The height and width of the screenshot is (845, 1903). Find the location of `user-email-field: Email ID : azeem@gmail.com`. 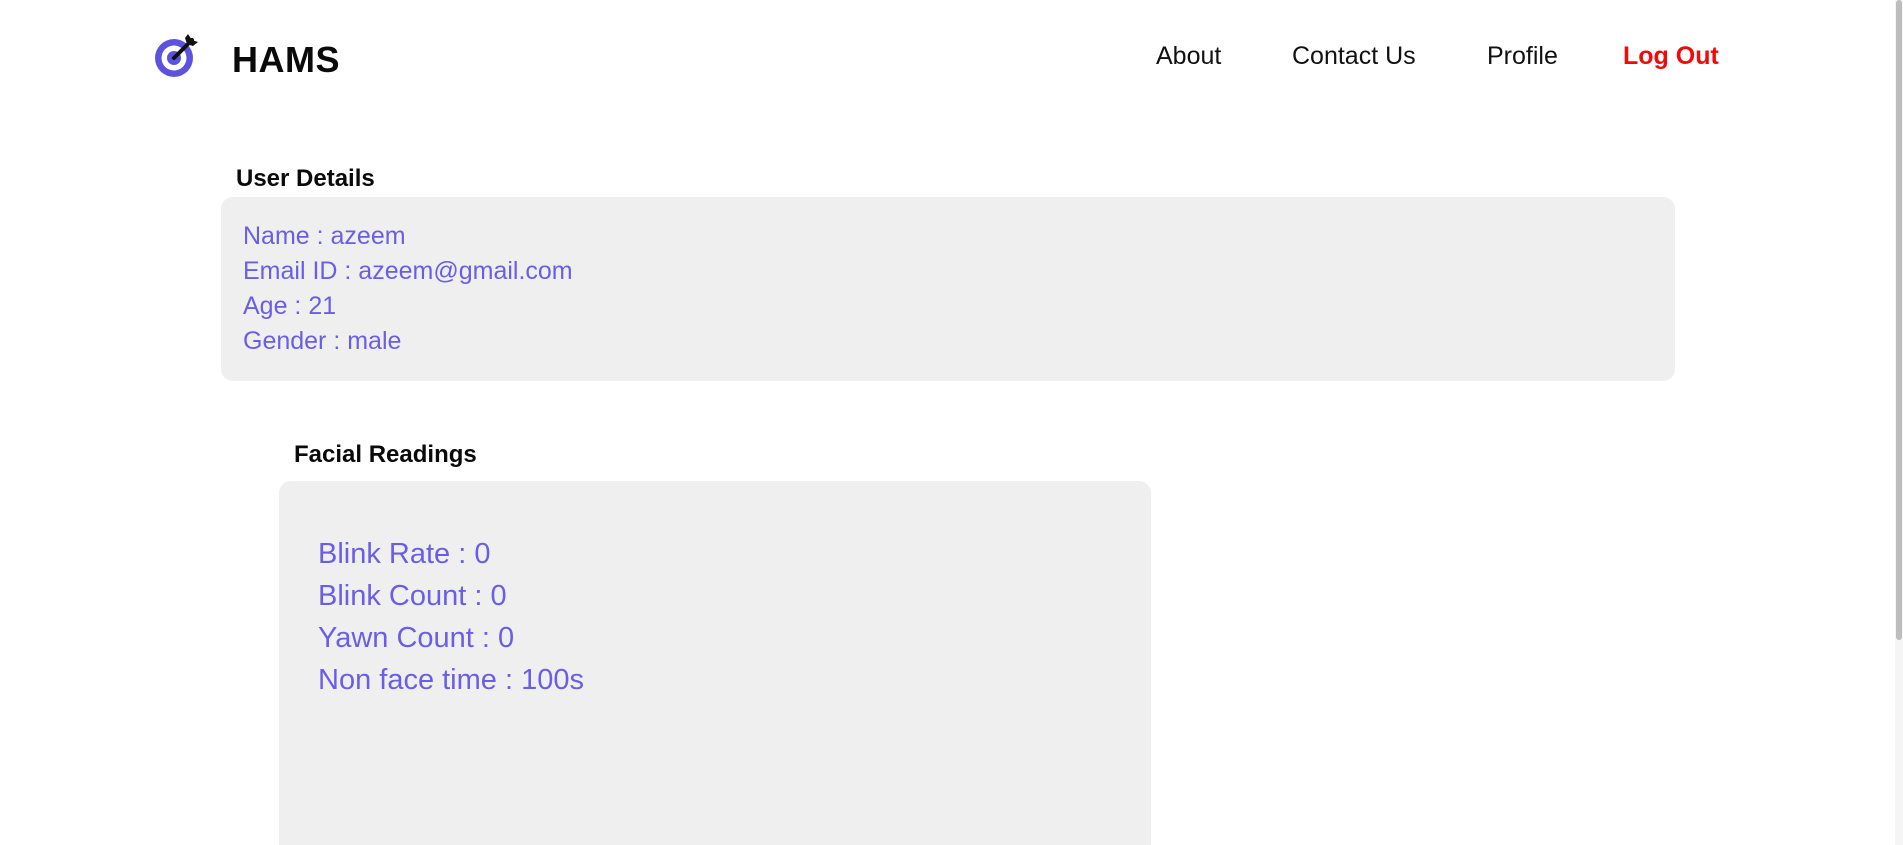

user-email-field: Email ID : azeem@gmail.com is located at coordinates (408, 271).